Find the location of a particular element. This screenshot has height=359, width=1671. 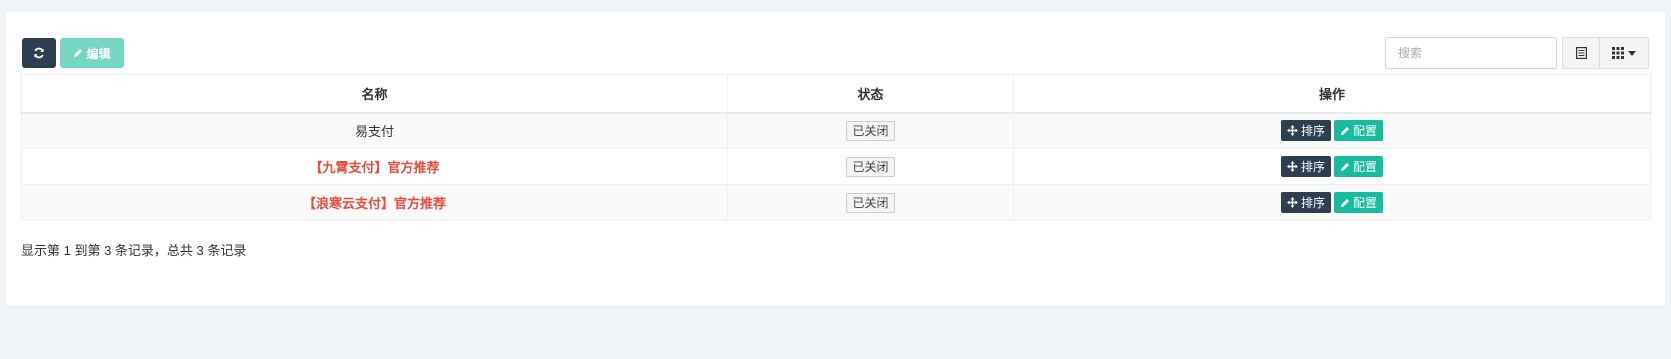

refresh-button is located at coordinates (39, 53).